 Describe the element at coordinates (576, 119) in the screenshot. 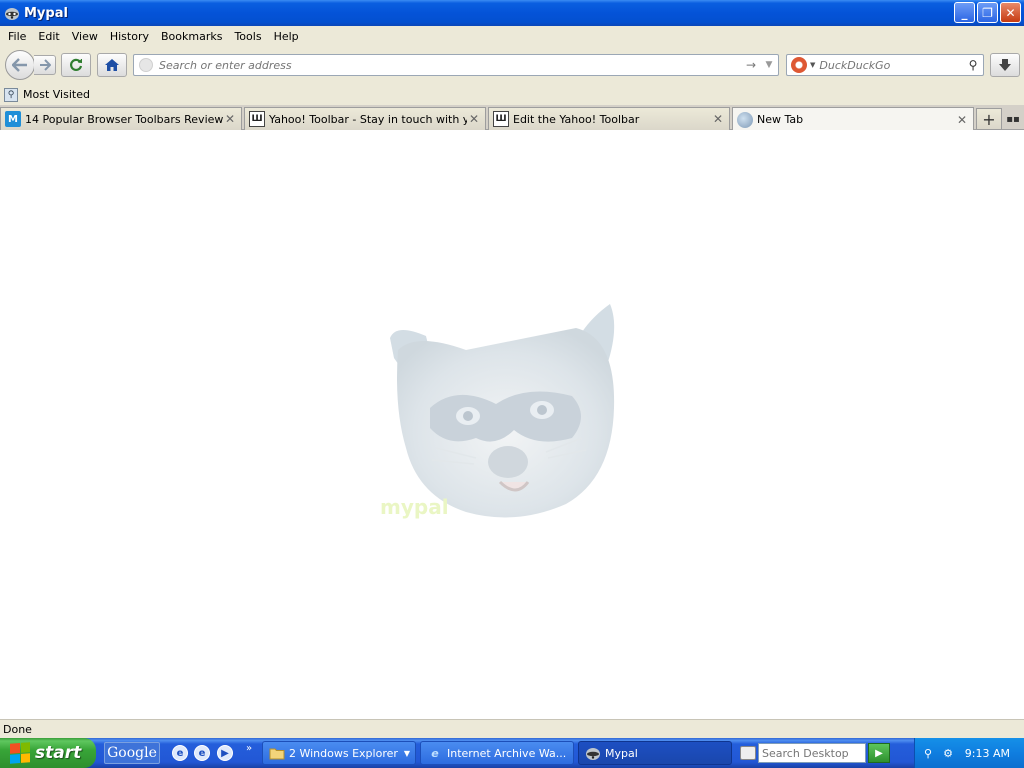

I see `tab-label: Edit the Yahoo! Toolbar` at that location.